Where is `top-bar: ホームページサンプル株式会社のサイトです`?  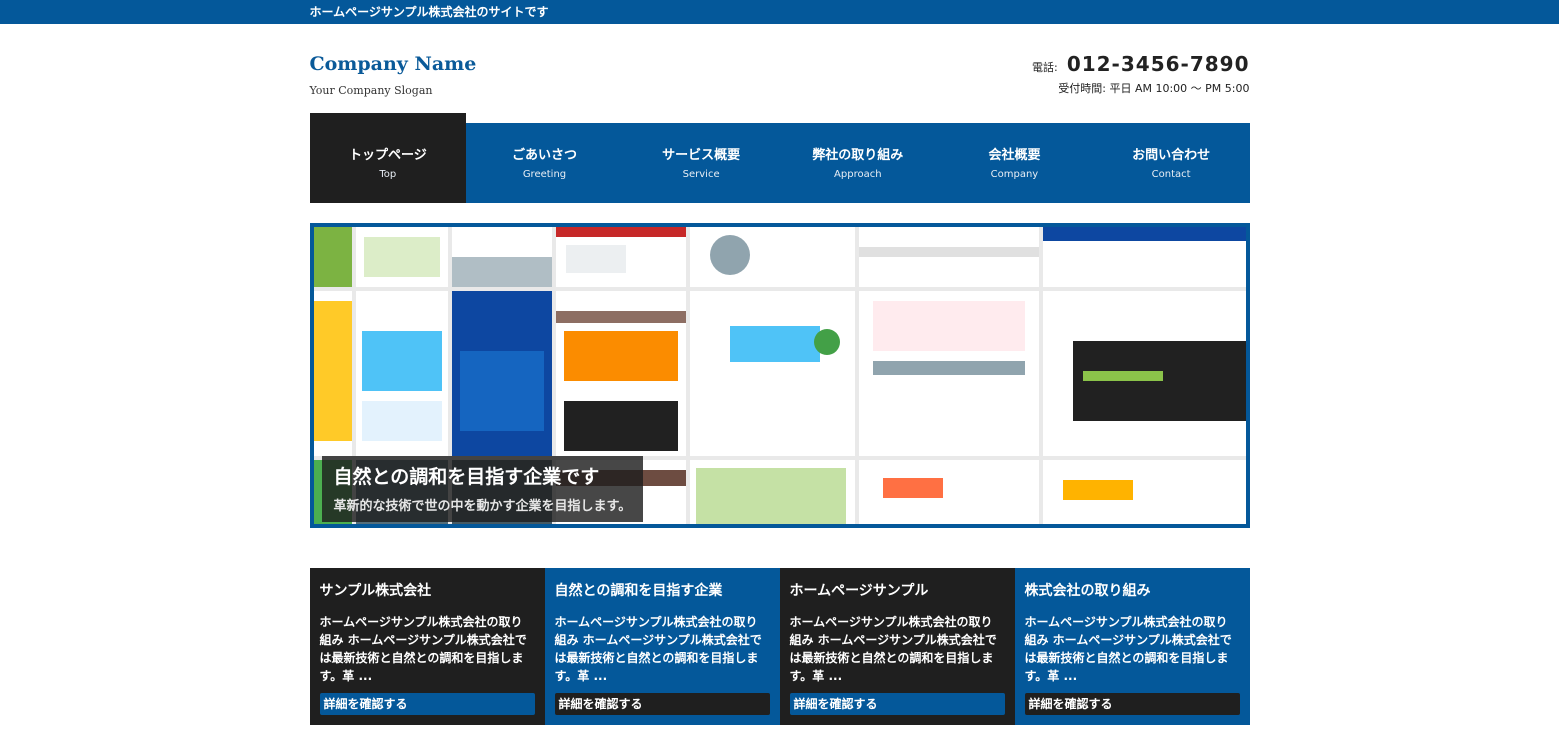 top-bar: ホームページサンプル株式会社のサイトです is located at coordinates (779, 12).